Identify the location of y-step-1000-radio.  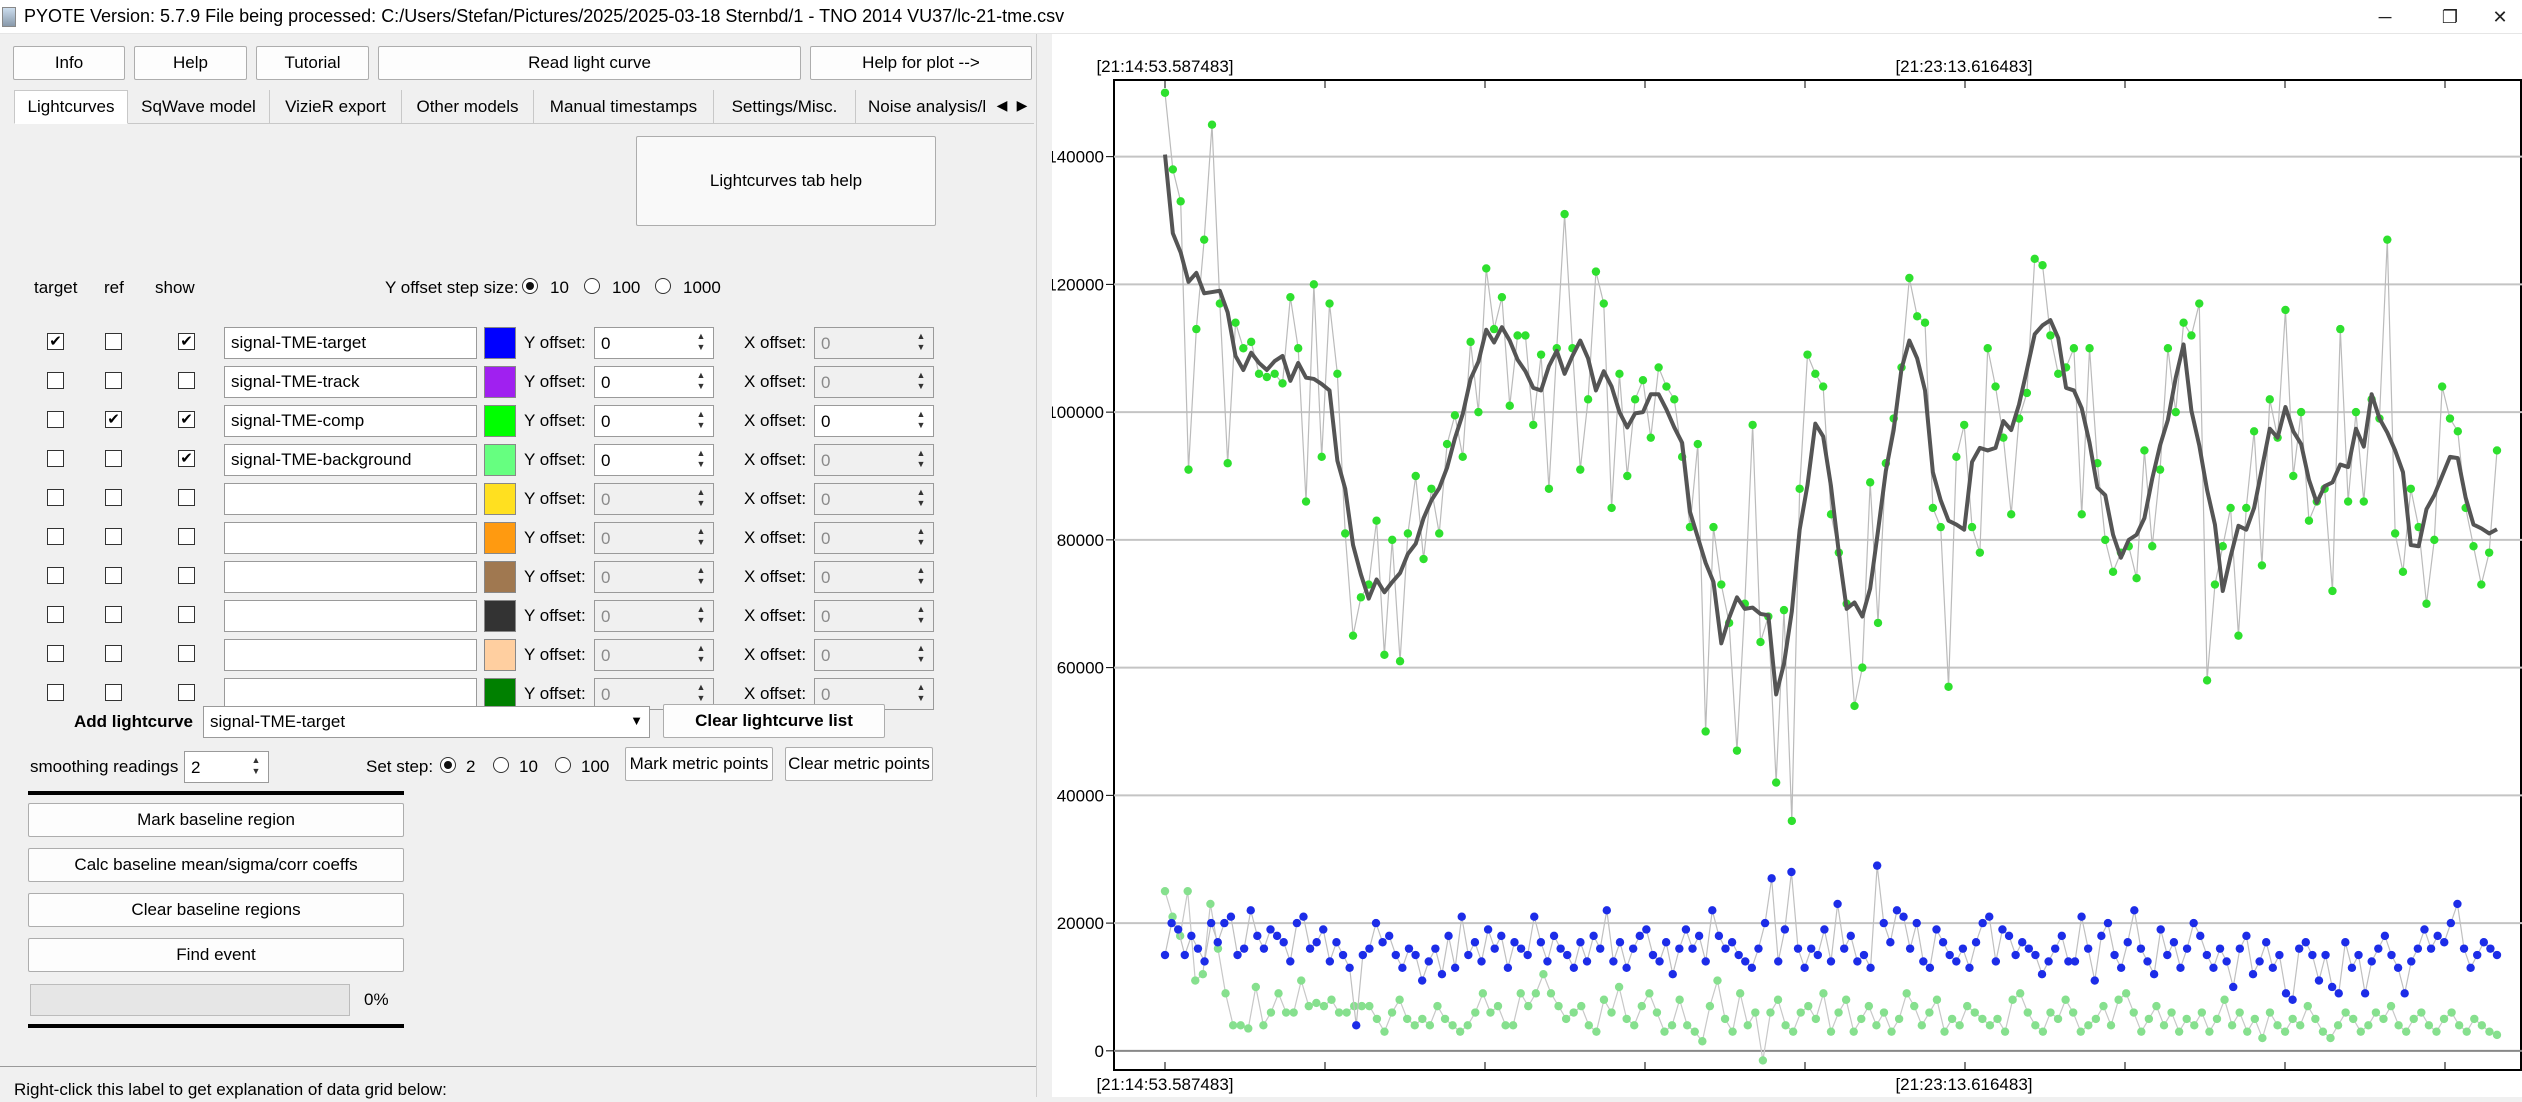
(663, 286).